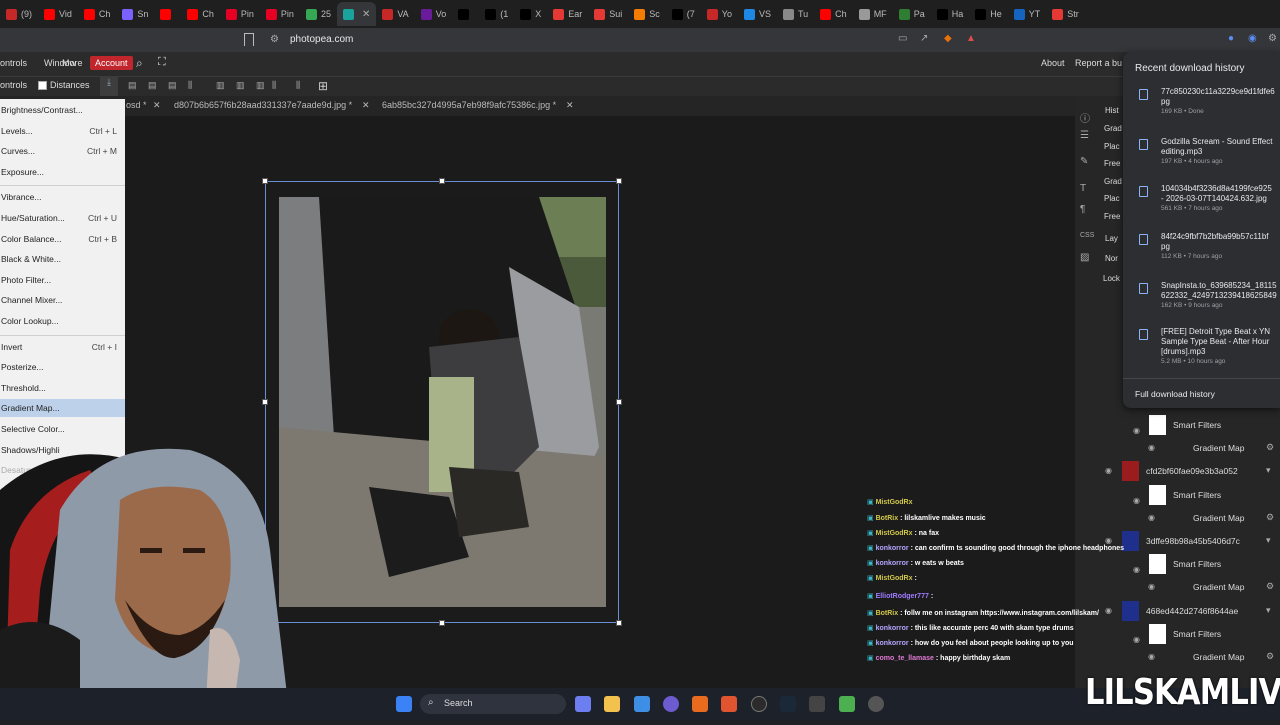 The image size is (1280, 725). What do you see at coordinates (1086, 117) in the screenshot?
I see `info-icon: ⓘ` at bounding box center [1086, 117].